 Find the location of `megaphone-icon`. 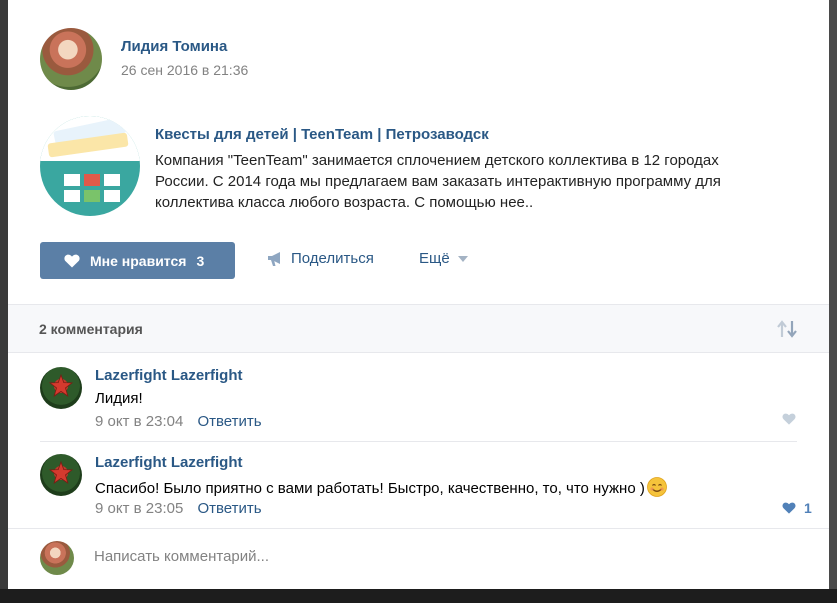

megaphone-icon is located at coordinates (274, 258).